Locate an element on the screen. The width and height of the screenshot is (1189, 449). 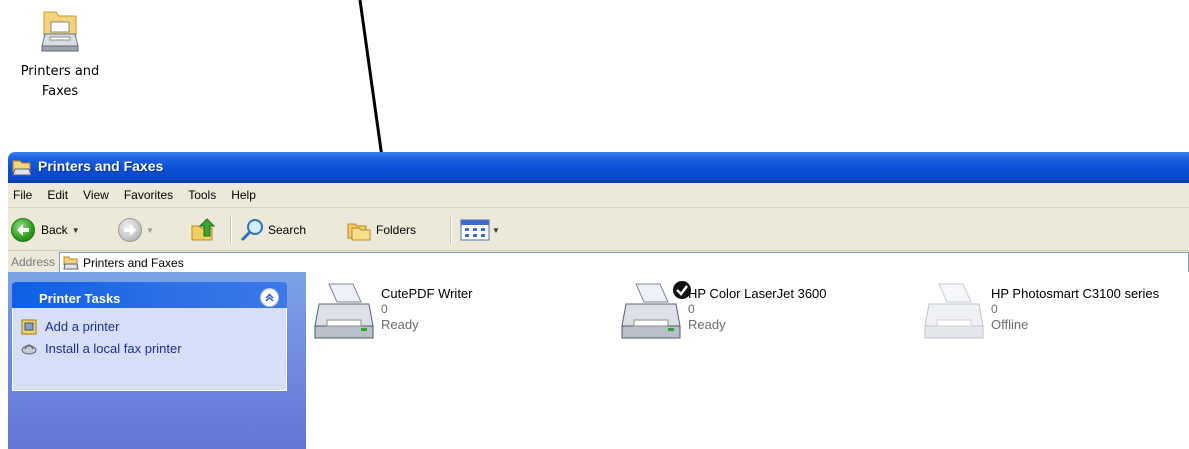
forward-dropdown-icon: ▼ is located at coordinates (150, 230).